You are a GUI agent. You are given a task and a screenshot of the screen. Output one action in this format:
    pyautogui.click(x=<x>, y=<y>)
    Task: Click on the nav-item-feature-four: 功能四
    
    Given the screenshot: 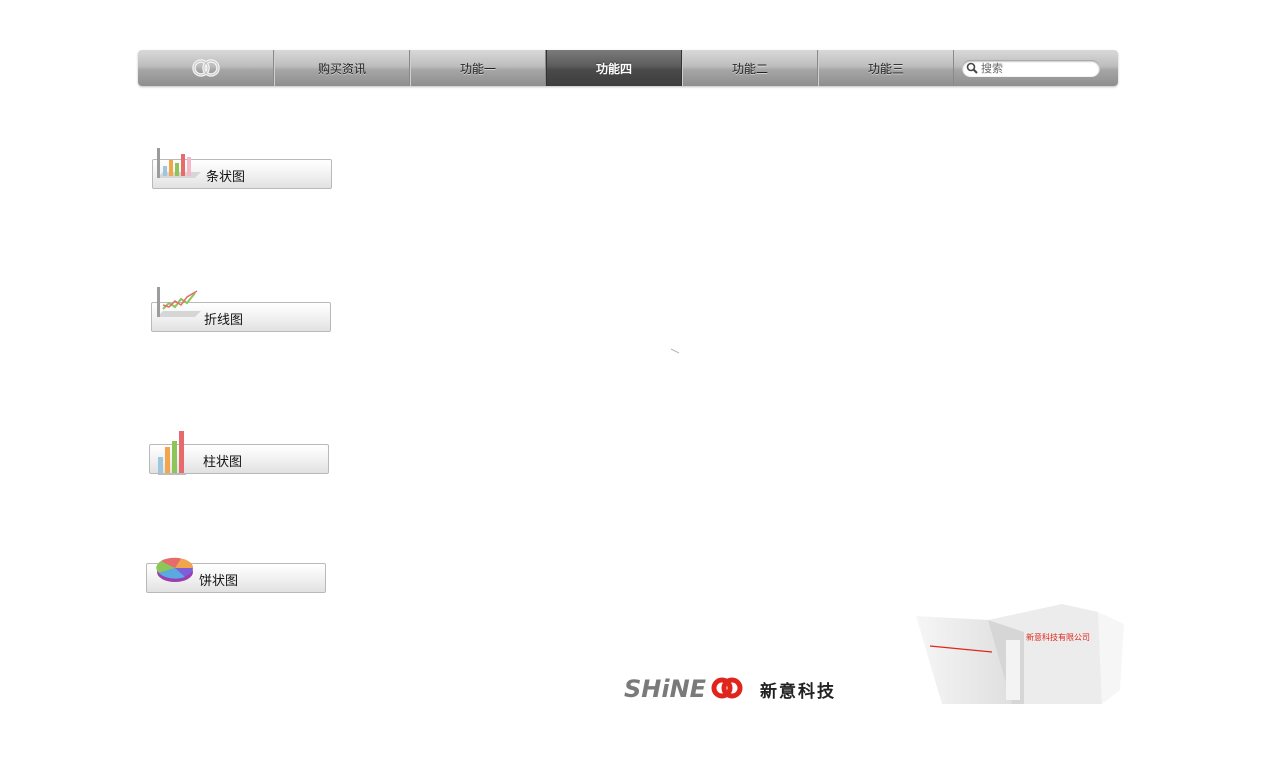 What is the action you would take?
    pyautogui.click(x=614, y=68)
    